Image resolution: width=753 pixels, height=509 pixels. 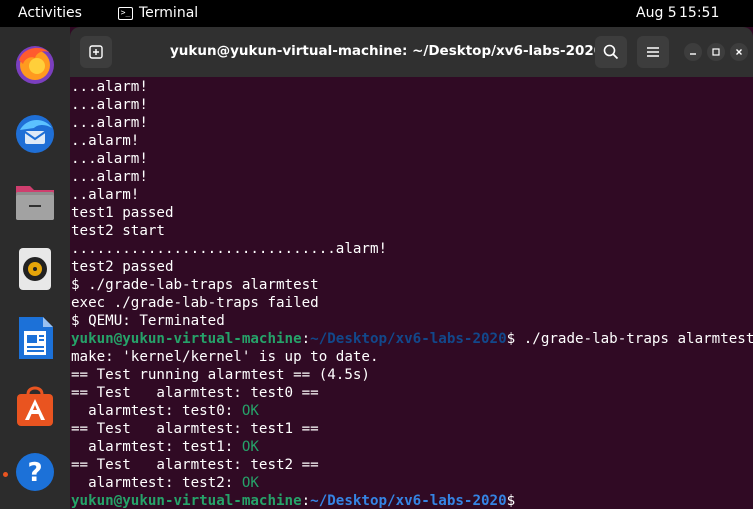 I want to click on search-button, so click(x=611, y=52).